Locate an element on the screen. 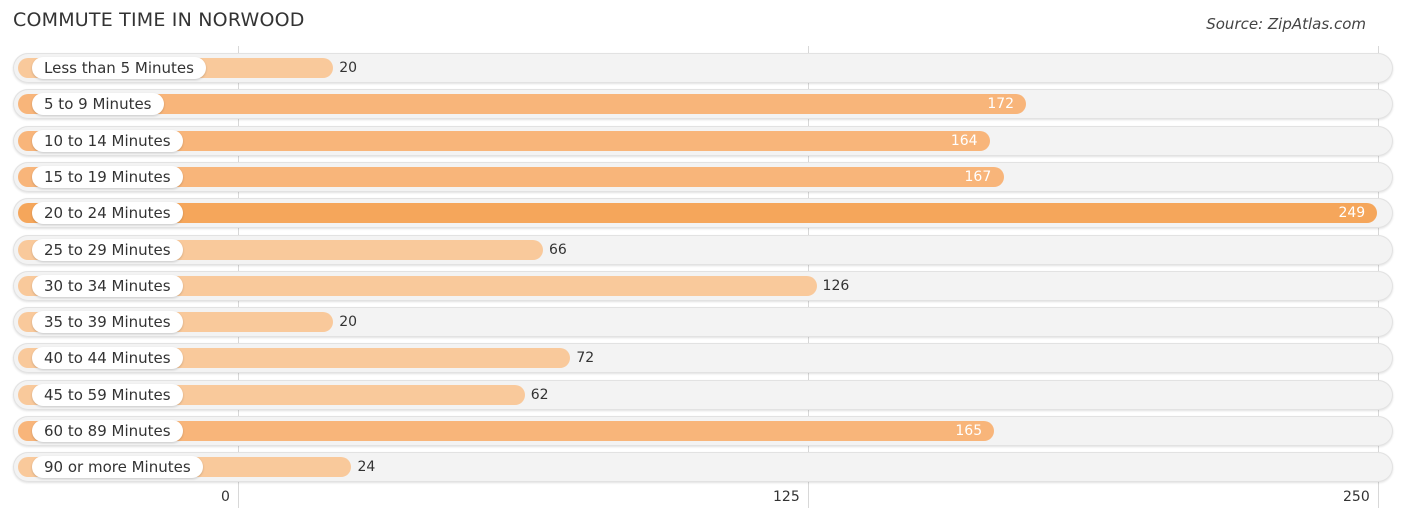 The image size is (1406, 522). category-label: 20 to 24 Minutes is located at coordinates (107, 213).